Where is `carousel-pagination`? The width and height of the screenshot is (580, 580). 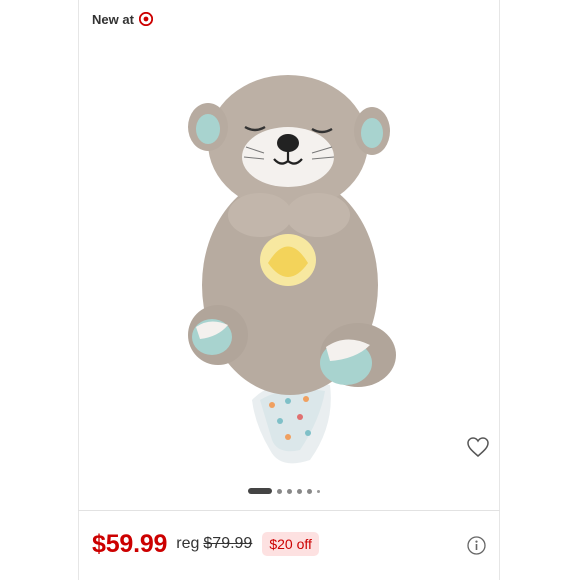
carousel-pagination is located at coordinates (284, 491).